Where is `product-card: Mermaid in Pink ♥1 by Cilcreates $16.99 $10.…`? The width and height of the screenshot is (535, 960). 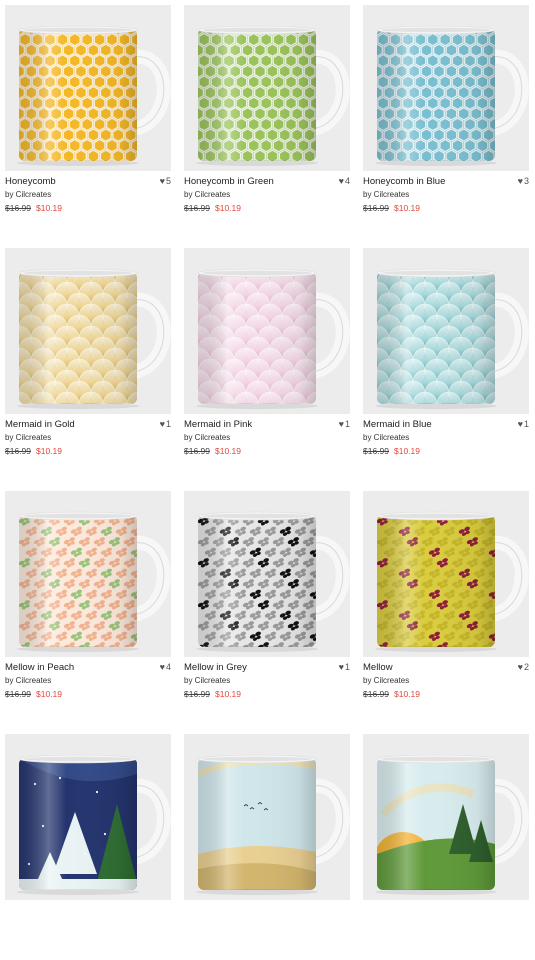 product-card: Mermaid in Pink ♥1 by Cilcreates $16.99 $10.… is located at coordinates (267, 361).